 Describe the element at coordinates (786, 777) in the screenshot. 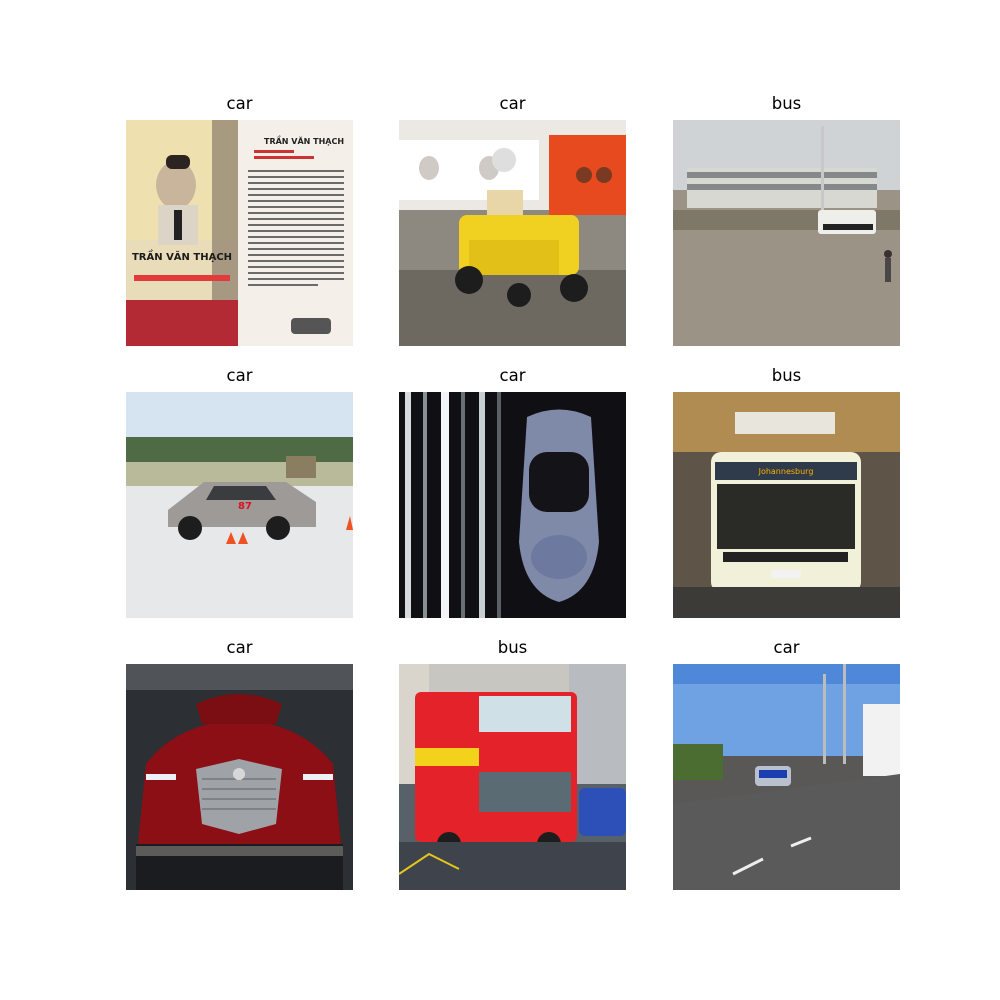

I see `image-road-scene` at that location.